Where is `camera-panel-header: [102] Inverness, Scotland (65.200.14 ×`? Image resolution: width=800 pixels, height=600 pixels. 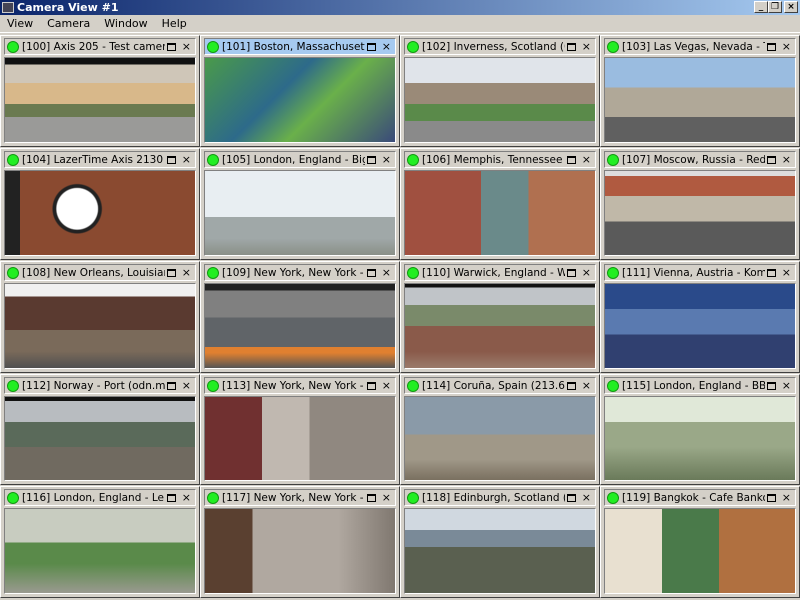
camera-panel-header: [102] Inverness, Scotland (65.200.14 × is located at coordinates (500, 46).